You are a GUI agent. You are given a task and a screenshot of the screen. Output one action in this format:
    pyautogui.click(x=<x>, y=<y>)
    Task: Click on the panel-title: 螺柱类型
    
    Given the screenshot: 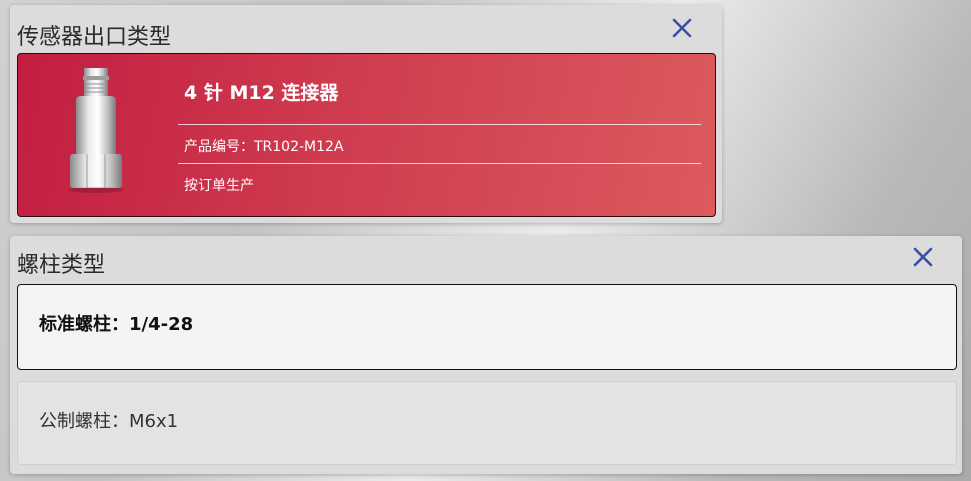 What is the action you would take?
    pyautogui.click(x=61, y=265)
    